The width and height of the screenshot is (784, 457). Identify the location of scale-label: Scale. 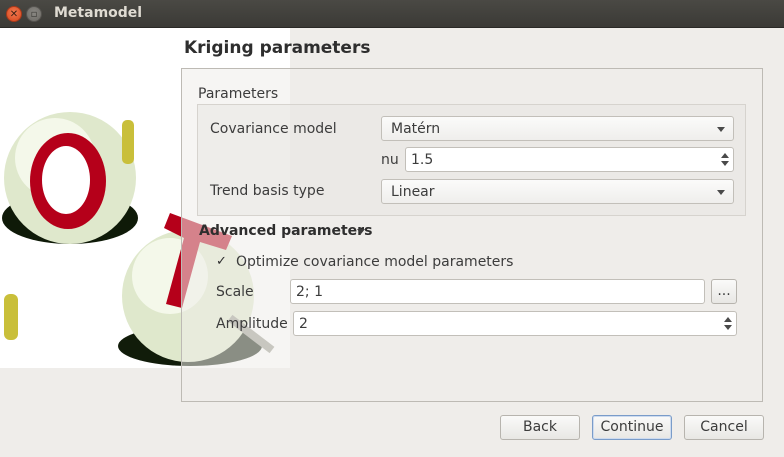
(235, 292).